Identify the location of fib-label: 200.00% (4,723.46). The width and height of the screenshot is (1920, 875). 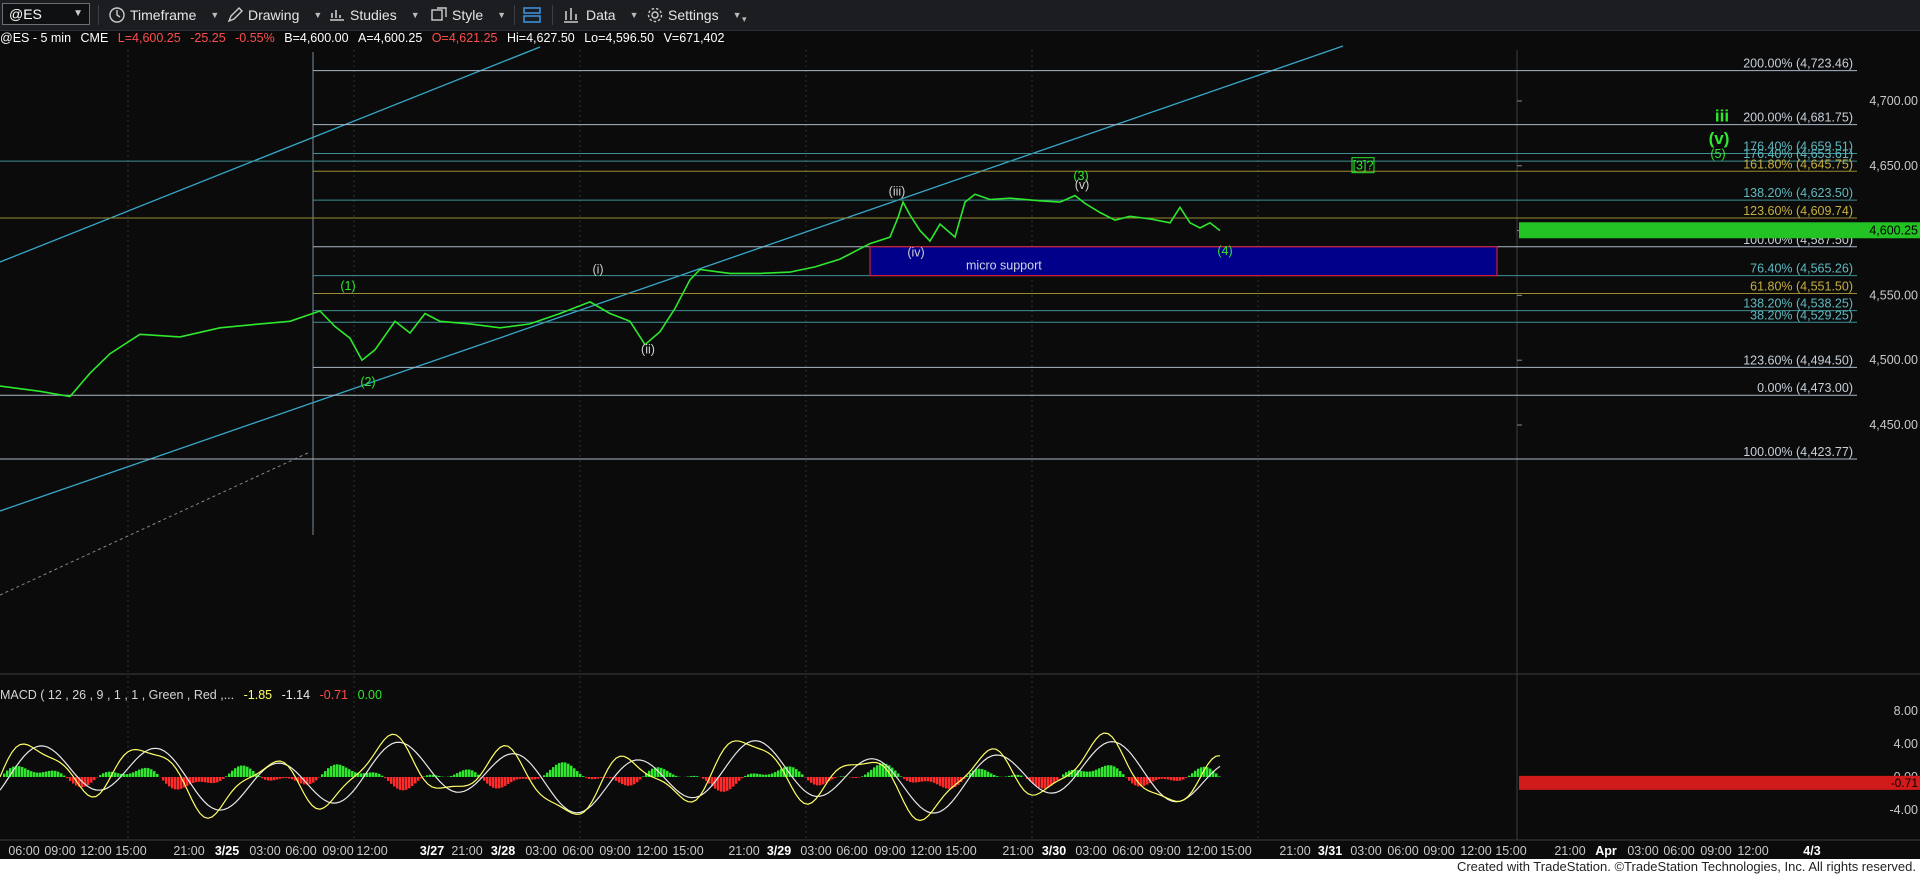
(1798, 64).